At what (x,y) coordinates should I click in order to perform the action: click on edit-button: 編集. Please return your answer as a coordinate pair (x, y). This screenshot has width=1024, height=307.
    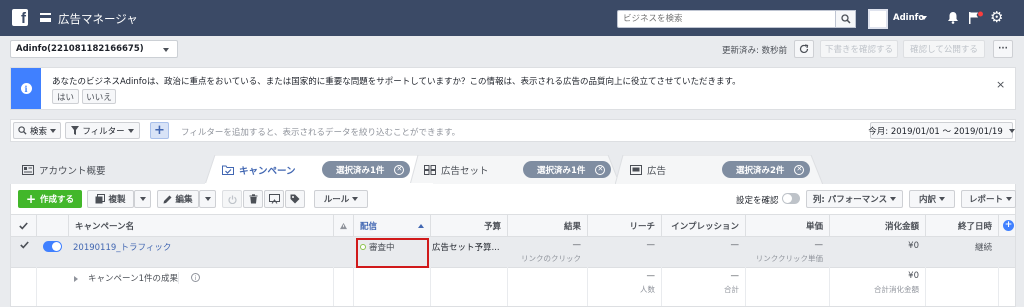
    Looking at the image, I should click on (178, 199).